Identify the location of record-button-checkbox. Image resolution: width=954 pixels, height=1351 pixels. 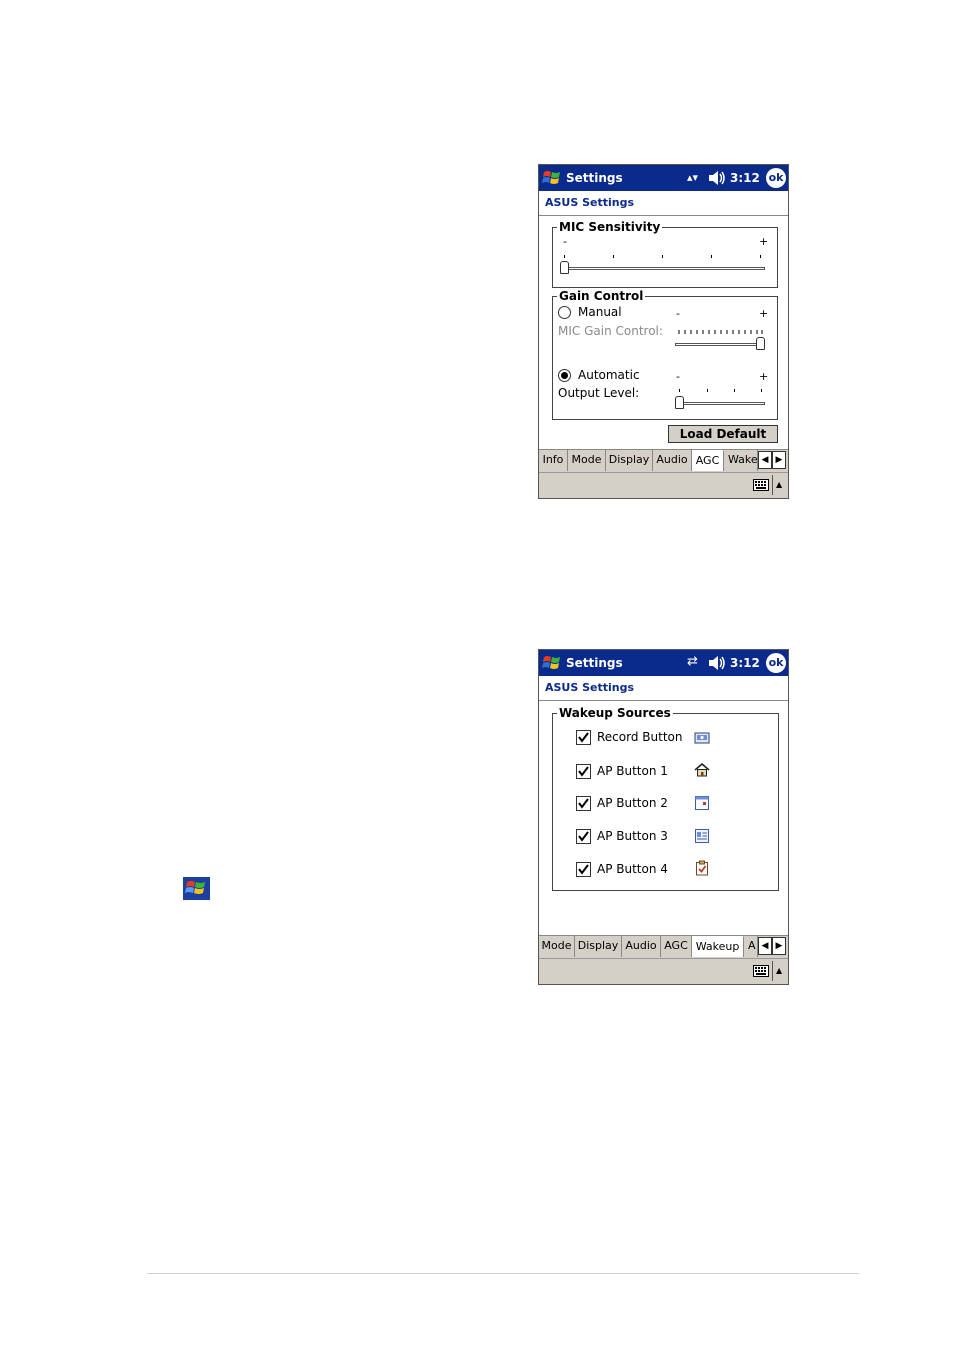
(583, 737).